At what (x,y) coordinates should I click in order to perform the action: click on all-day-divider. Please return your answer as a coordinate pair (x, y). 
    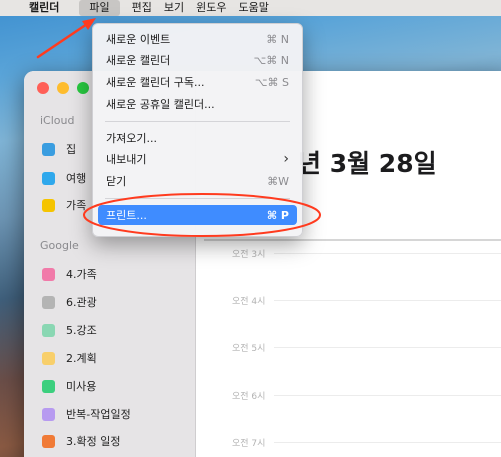
    Looking at the image, I should click on (352, 240).